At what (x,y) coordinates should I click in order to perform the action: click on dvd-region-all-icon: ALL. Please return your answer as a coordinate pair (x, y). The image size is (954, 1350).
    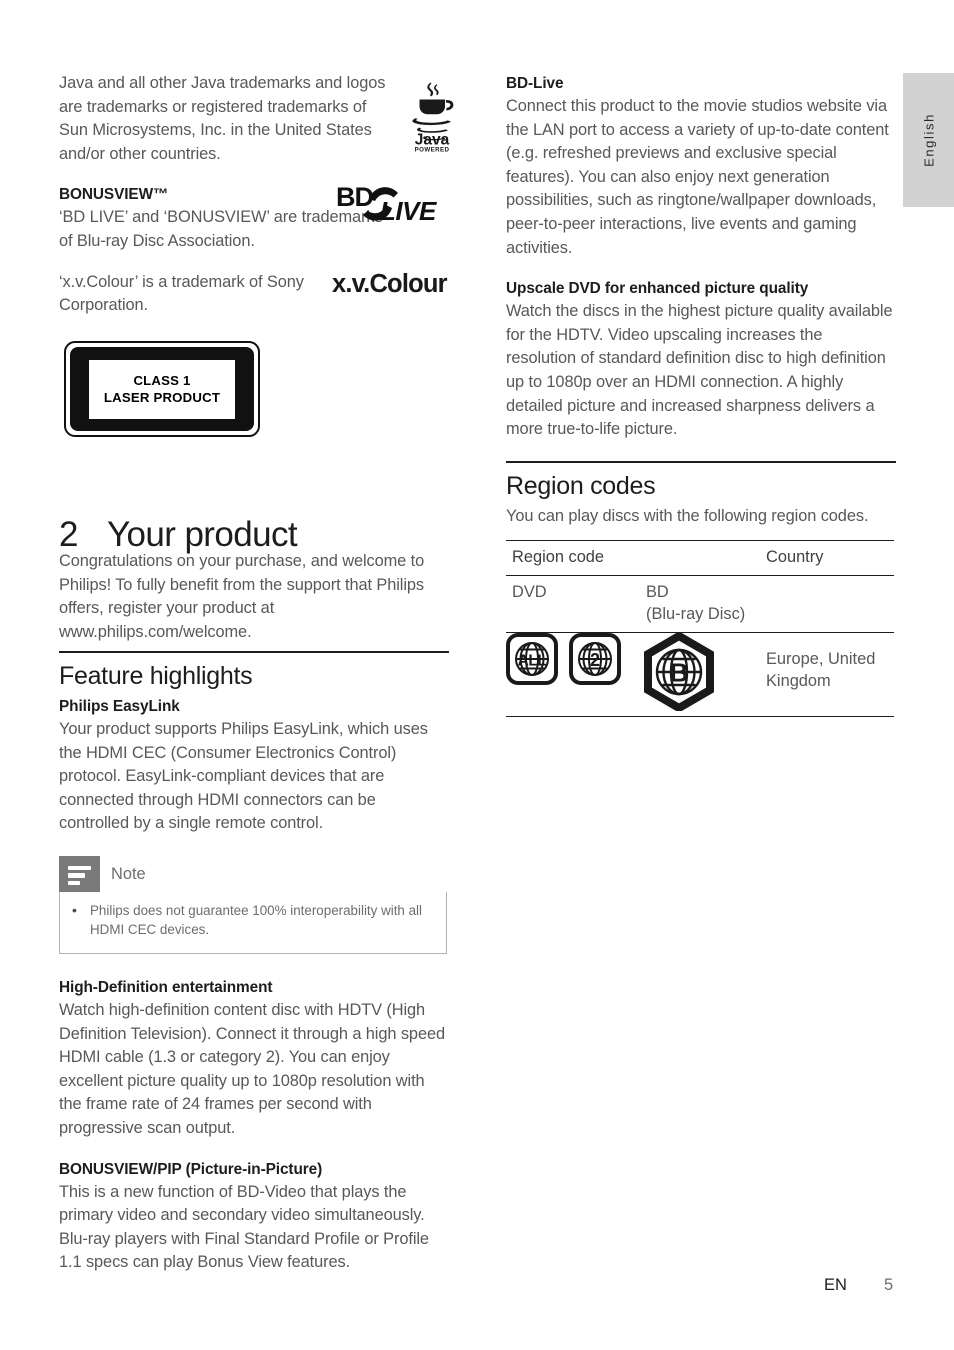
    Looking at the image, I should click on (532, 661).